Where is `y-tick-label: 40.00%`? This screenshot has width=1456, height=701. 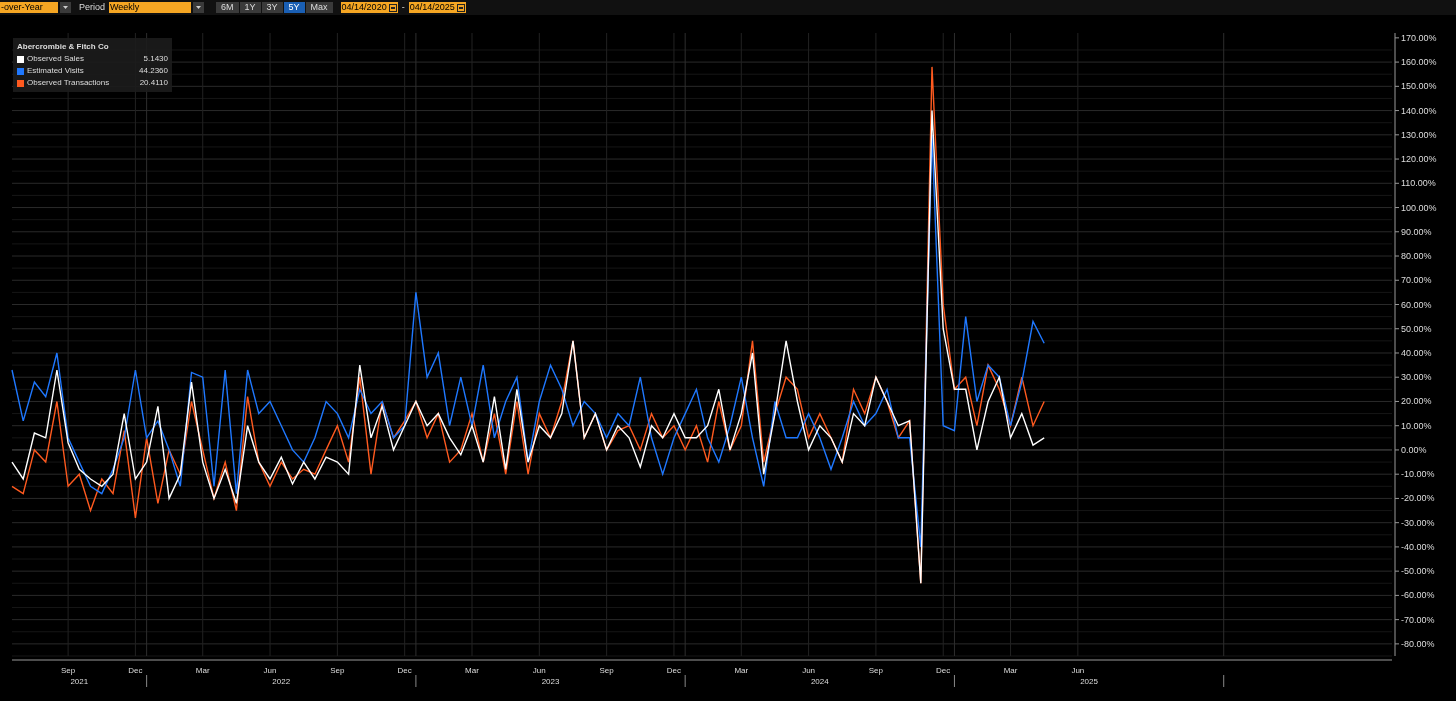
y-tick-label: 40.00% is located at coordinates (1416, 353).